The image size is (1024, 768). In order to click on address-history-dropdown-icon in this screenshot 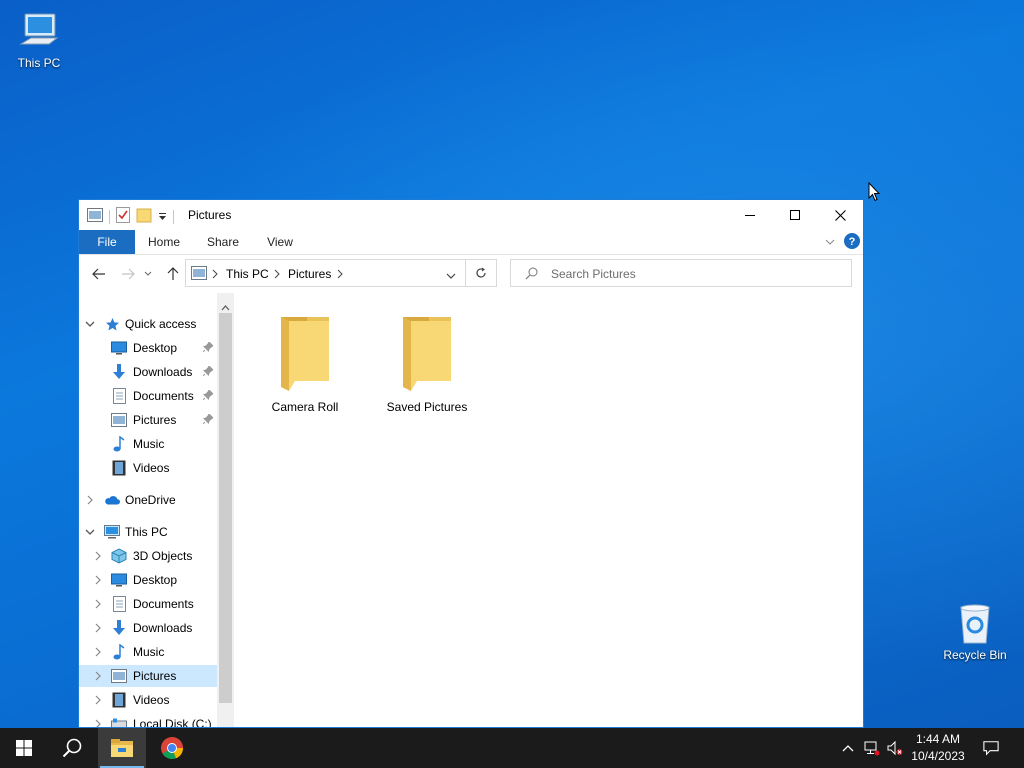, I will do `click(451, 276)`.